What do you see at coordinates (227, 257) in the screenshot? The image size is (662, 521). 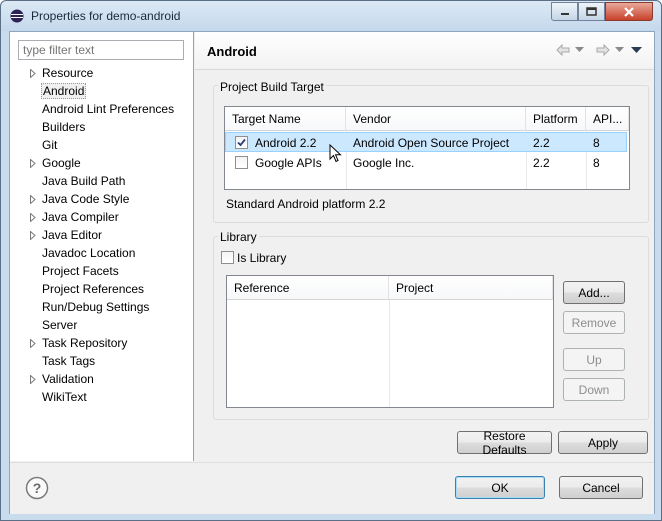 I see `is-library-checkbox` at bounding box center [227, 257].